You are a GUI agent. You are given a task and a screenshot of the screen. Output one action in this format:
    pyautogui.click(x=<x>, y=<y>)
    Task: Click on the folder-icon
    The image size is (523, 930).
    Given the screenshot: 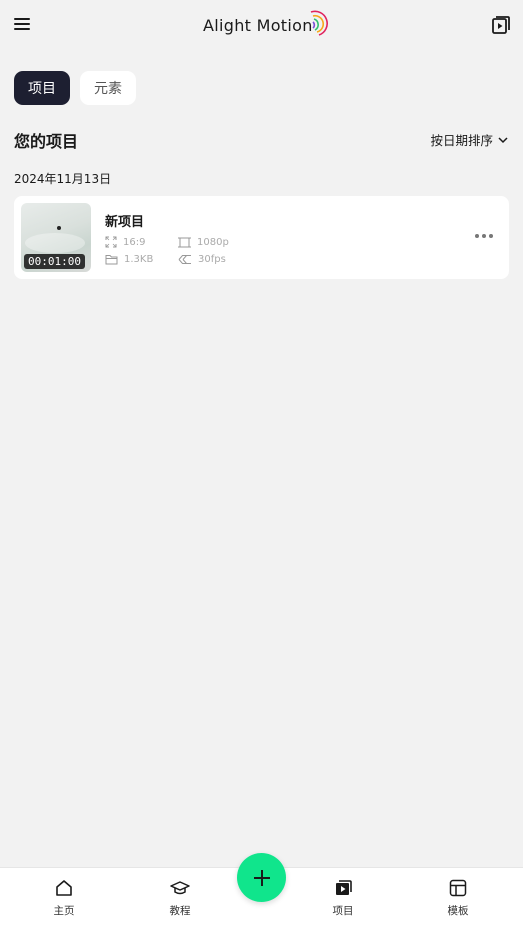 What is the action you would take?
    pyautogui.click(x=111, y=260)
    